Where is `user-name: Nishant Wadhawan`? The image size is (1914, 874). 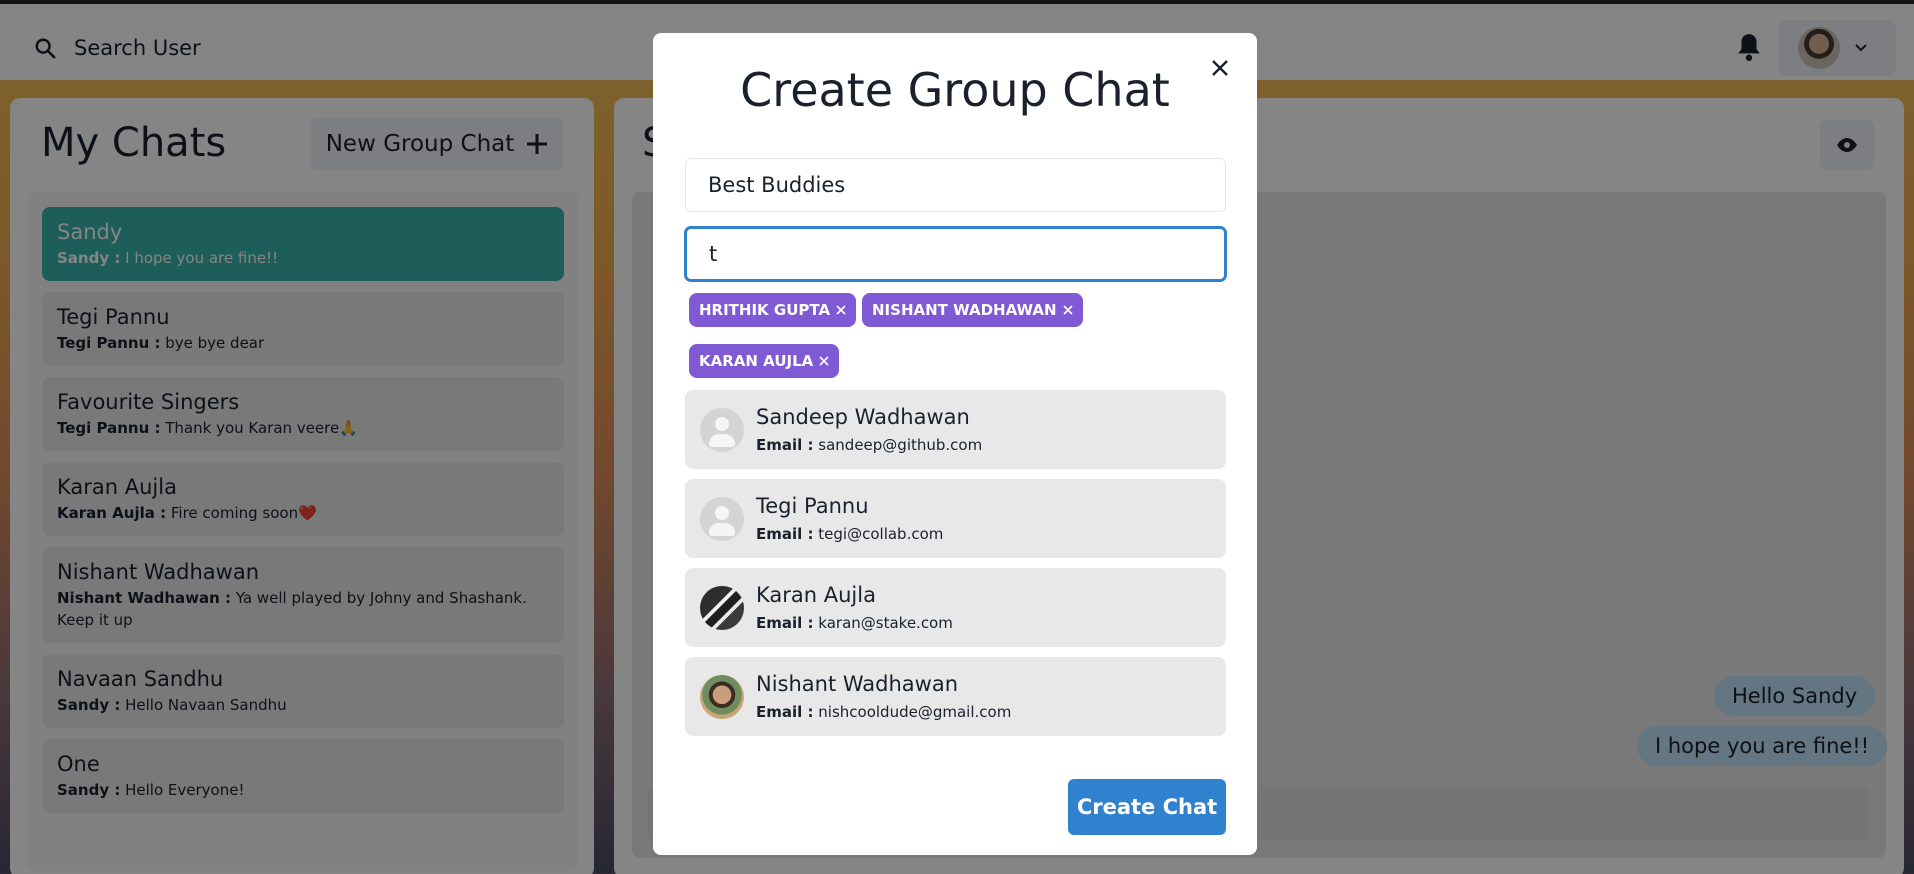
user-name: Nishant Wadhawan is located at coordinates (857, 684).